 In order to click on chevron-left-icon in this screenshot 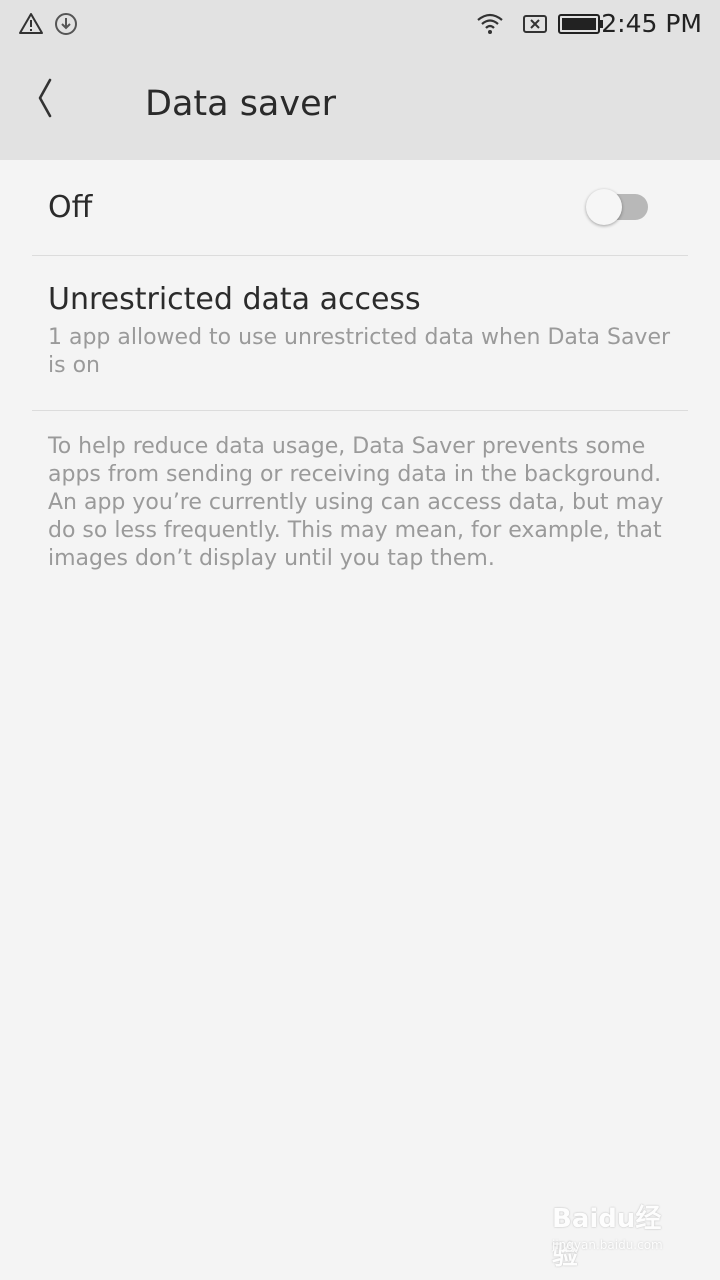, I will do `click(52, 98)`.